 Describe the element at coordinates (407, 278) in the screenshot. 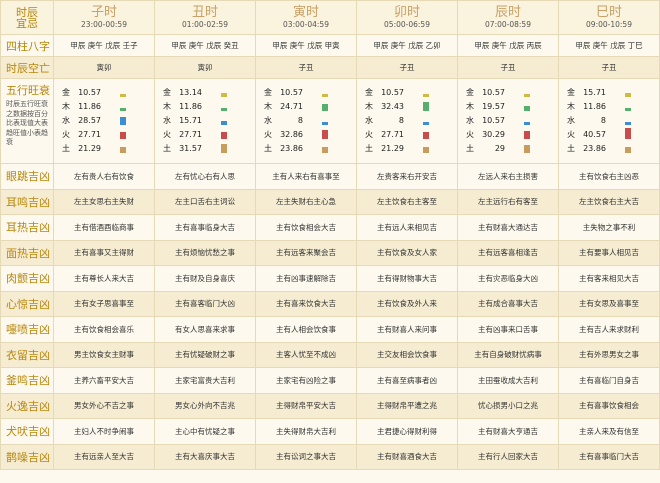

I see `omen-cell: 主有得财物事大吉` at that location.